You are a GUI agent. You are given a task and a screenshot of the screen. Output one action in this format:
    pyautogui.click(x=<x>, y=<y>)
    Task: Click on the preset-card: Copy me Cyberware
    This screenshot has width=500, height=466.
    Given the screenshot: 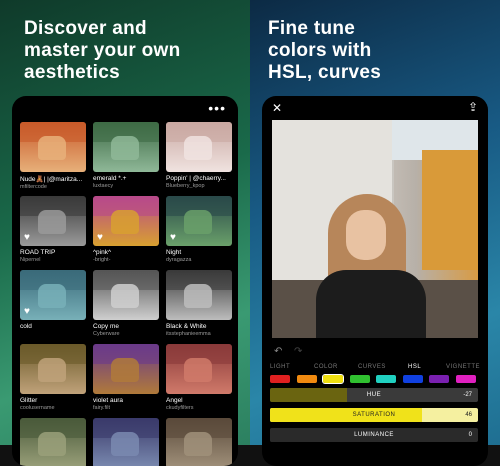 What is the action you would take?
    pyautogui.click(x=126, y=303)
    